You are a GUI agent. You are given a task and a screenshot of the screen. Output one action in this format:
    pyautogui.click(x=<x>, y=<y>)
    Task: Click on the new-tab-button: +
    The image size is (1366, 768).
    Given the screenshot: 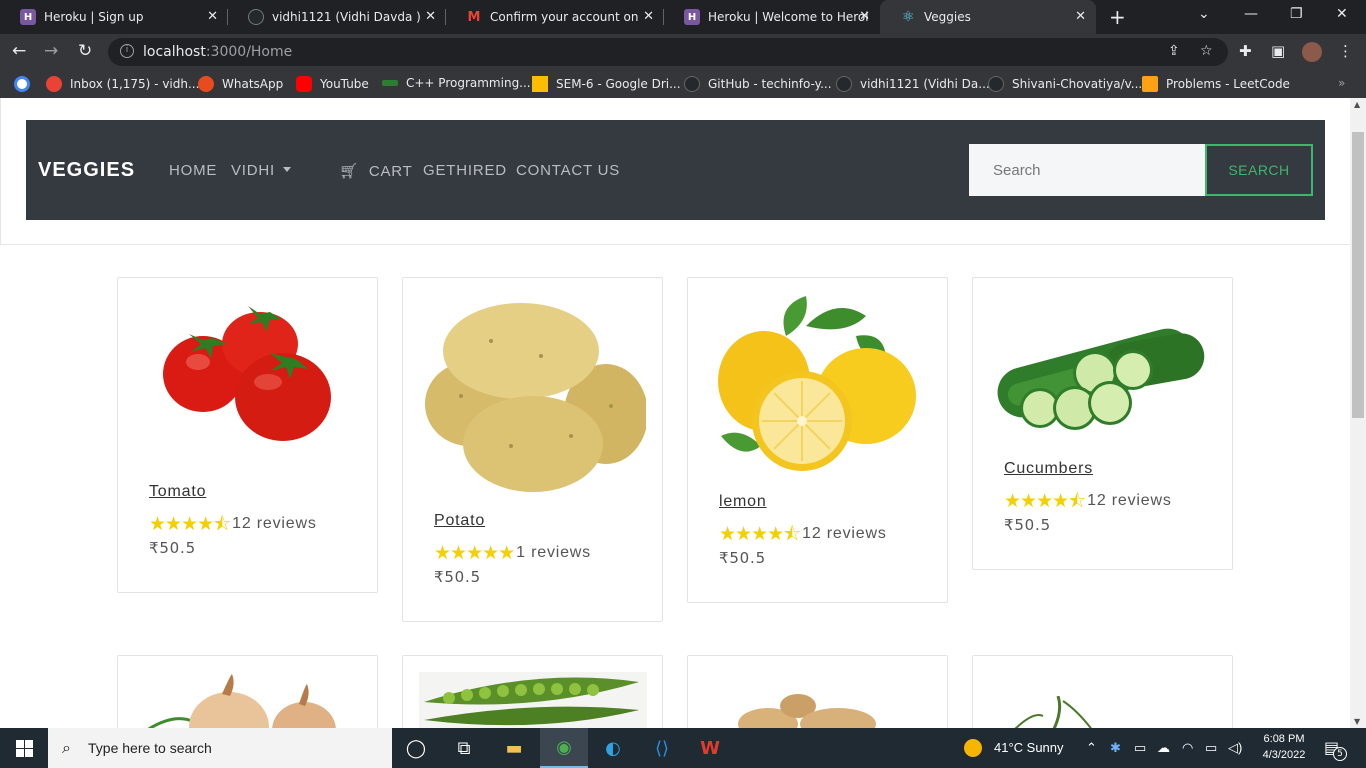 What is the action you would take?
    pyautogui.click(x=1117, y=17)
    